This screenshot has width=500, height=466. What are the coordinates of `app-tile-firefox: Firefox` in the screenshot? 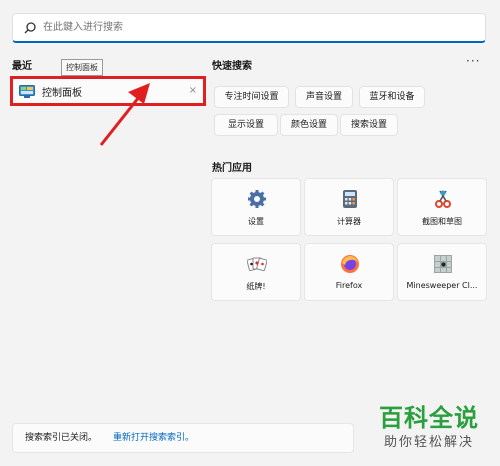 It's located at (349, 272).